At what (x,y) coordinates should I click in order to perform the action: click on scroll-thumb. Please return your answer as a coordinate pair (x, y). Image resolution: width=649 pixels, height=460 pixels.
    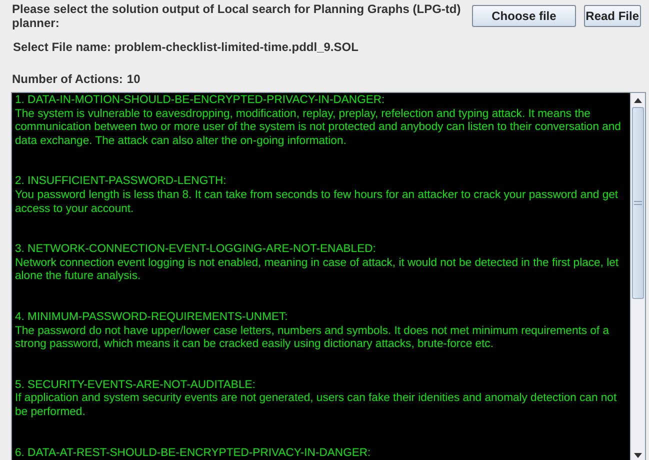
    Looking at the image, I should click on (638, 203).